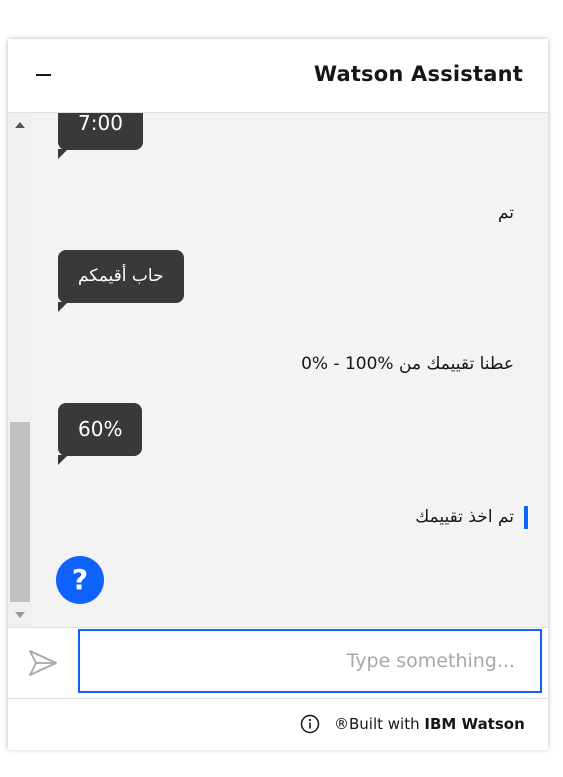 The height and width of the screenshot is (777, 563). What do you see at coordinates (20, 615) in the screenshot?
I see `scroll-down-arrow-icon` at bounding box center [20, 615].